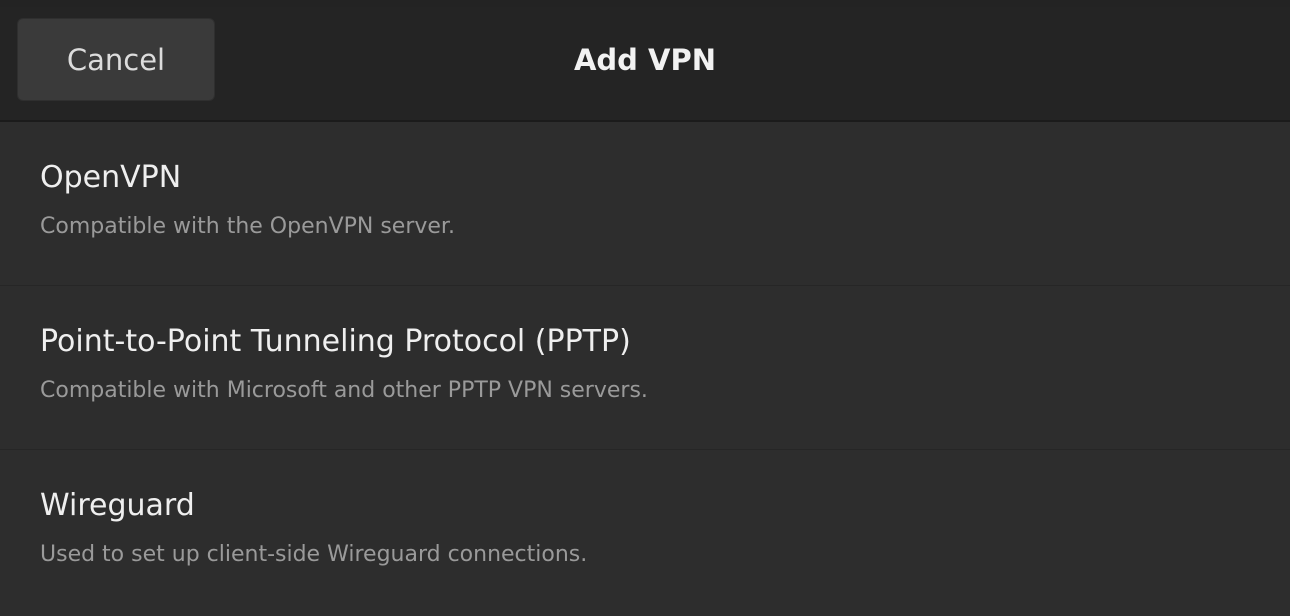 The width and height of the screenshot is (1290, 616). What do you see at coordinates (117, 505) in the screenshot?
I see `vpn-option-title: Wireguard` at bounding box center [117, 505].